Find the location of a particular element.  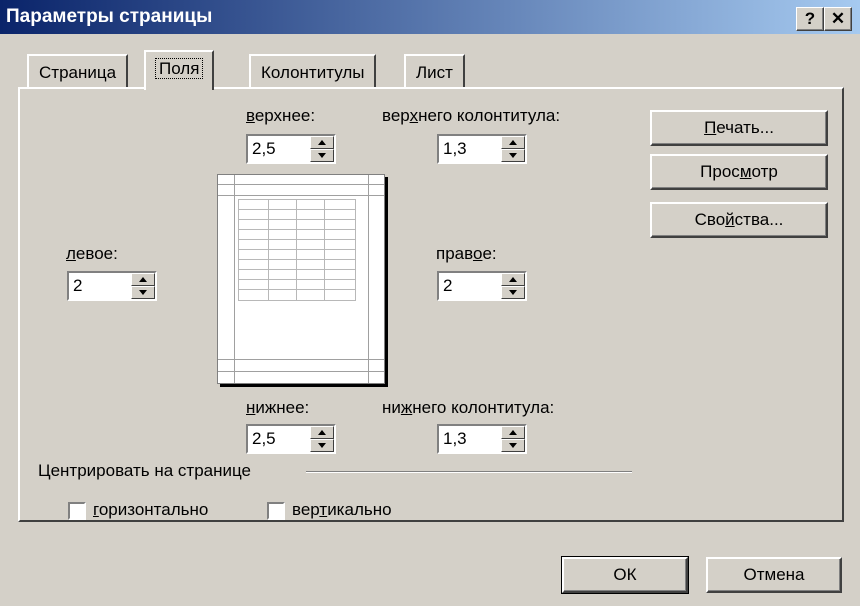

preview-bottom-margin-line is located at coordinates (301, 359).